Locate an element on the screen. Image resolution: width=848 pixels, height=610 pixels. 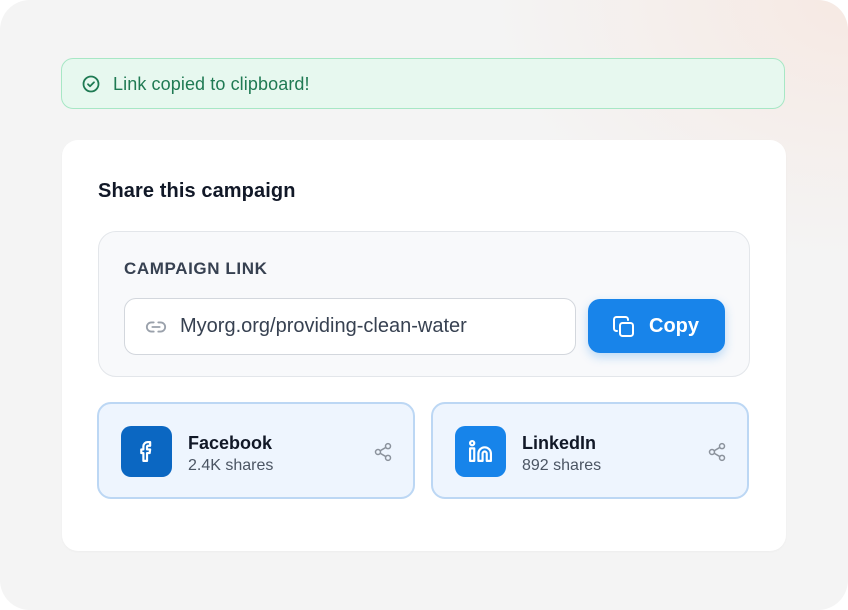
share-facebook-card: Facebook 2.4K shares is located at coordinates (256, 450).